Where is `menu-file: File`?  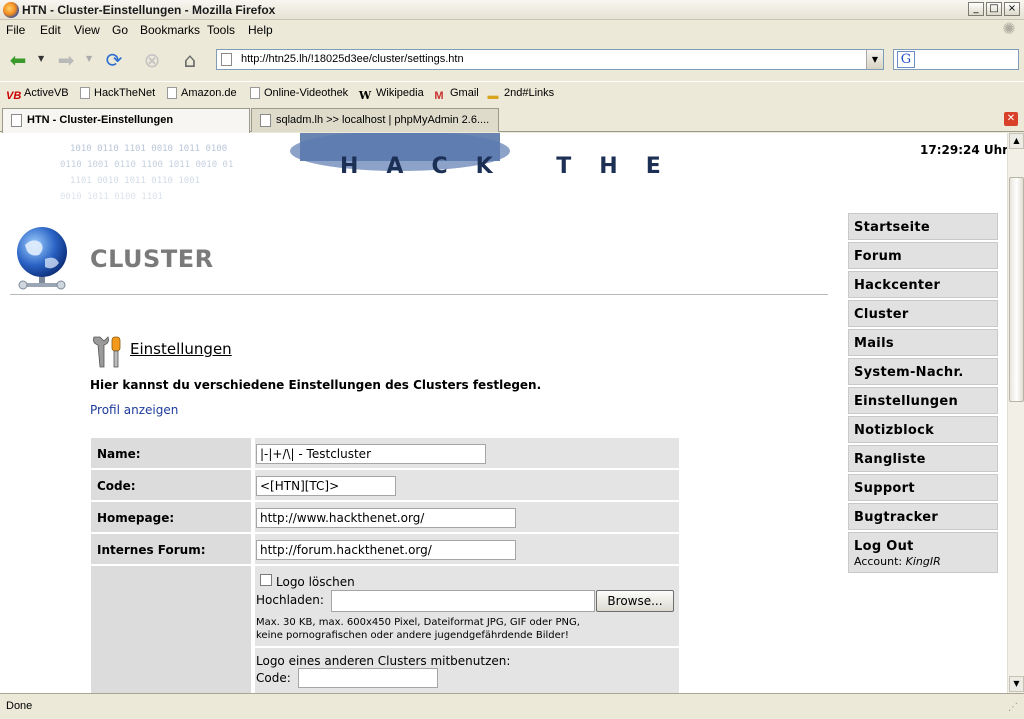
menu-file: File is located at coordinates (15, 30).